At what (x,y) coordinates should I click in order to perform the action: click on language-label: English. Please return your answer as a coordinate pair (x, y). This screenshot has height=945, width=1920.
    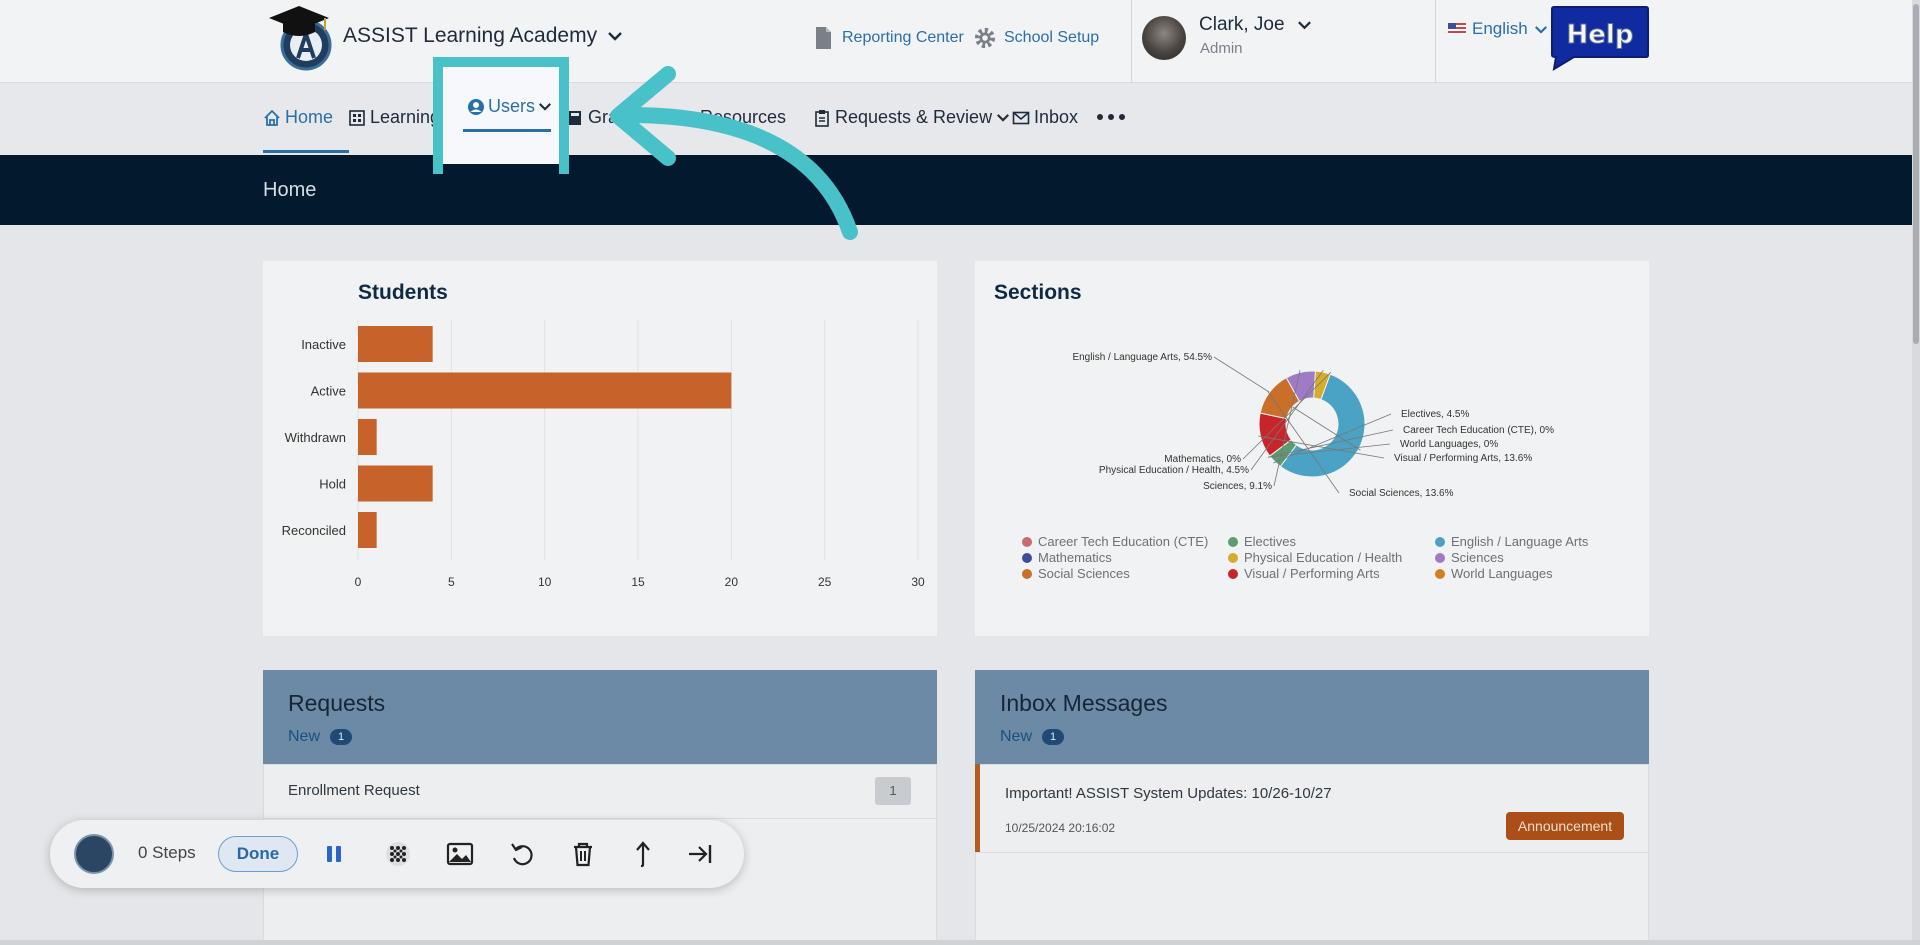
    Looking at the image, I should click on (1500, 28).